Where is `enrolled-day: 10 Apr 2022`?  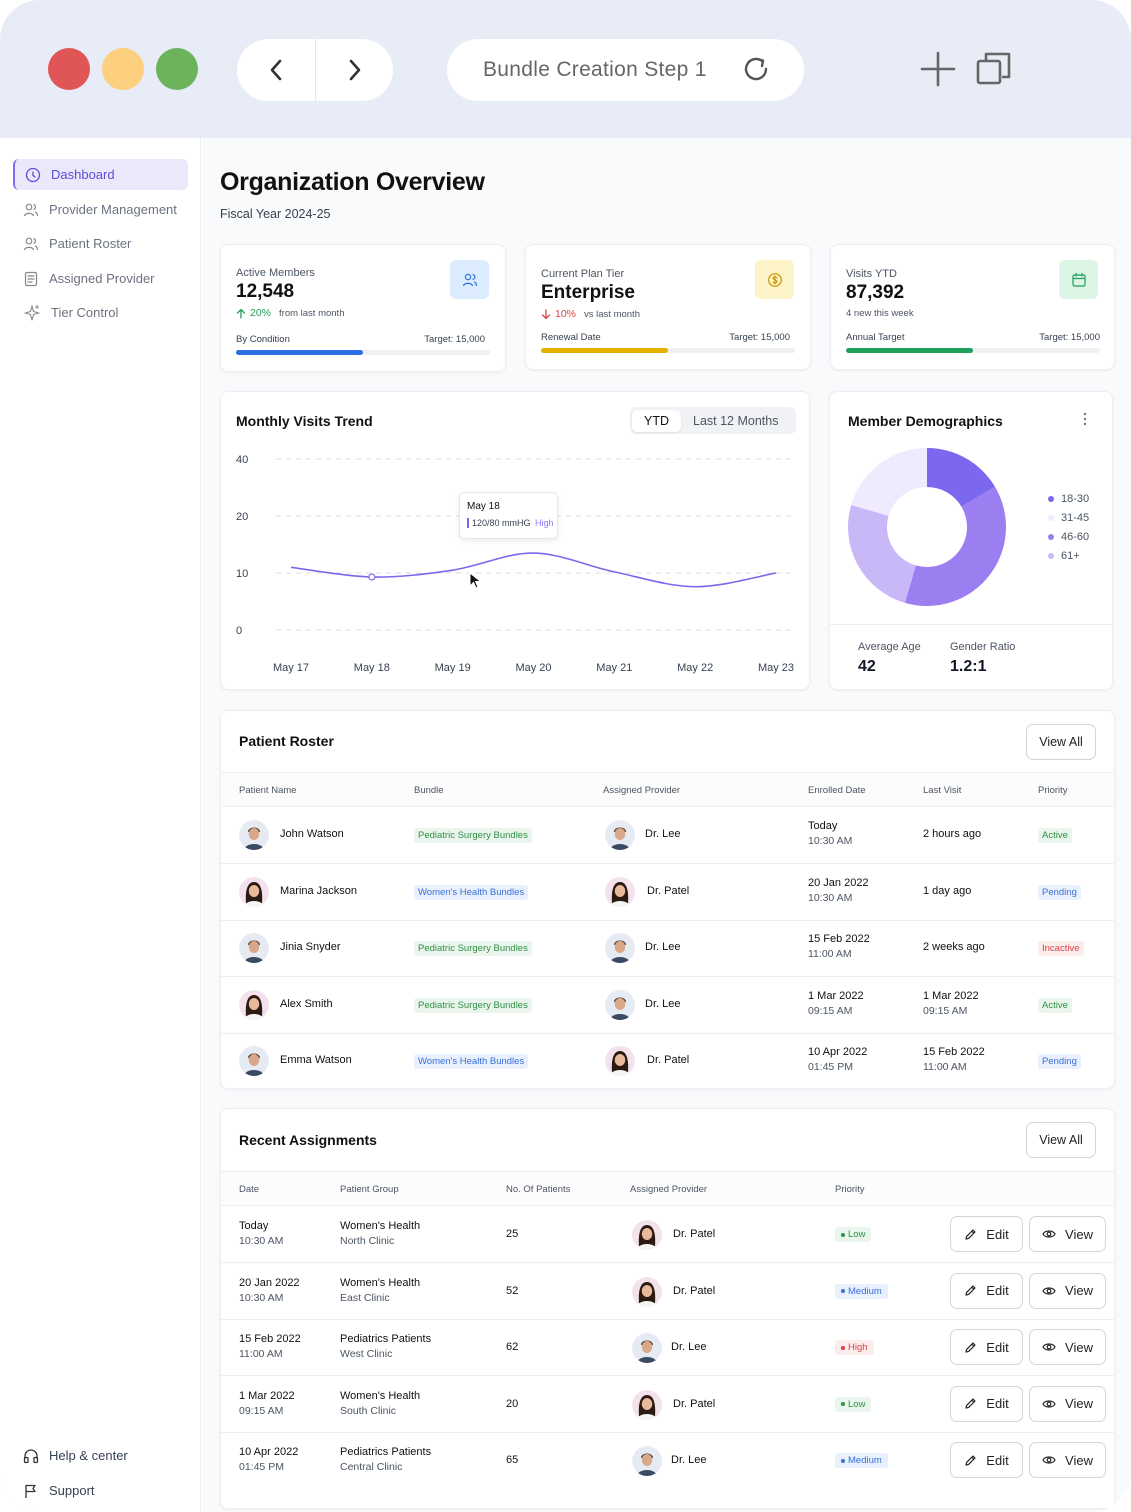
enrolled-day: 10 Apr 2022 is located at coordinates (838, 1052).